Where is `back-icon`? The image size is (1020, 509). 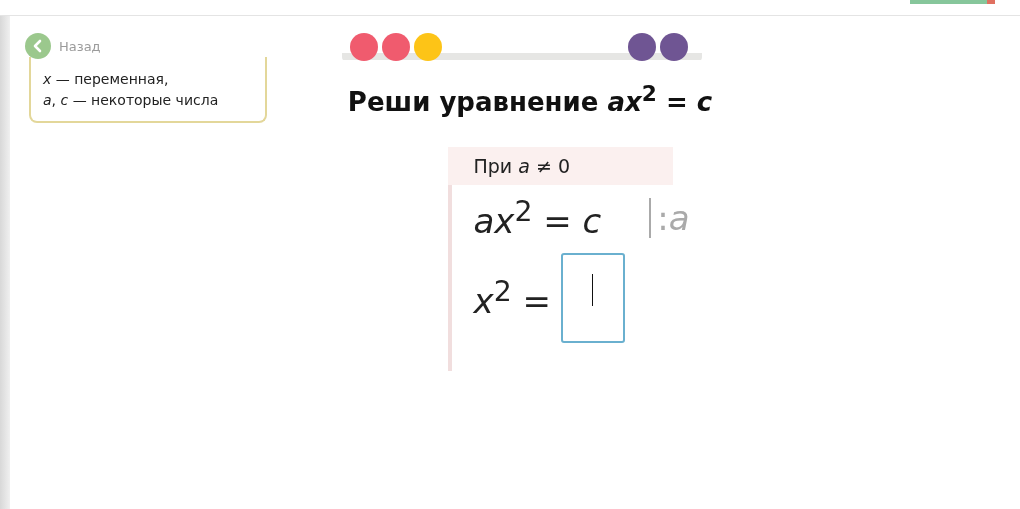 back-icon is located at coordinates (38, 46).